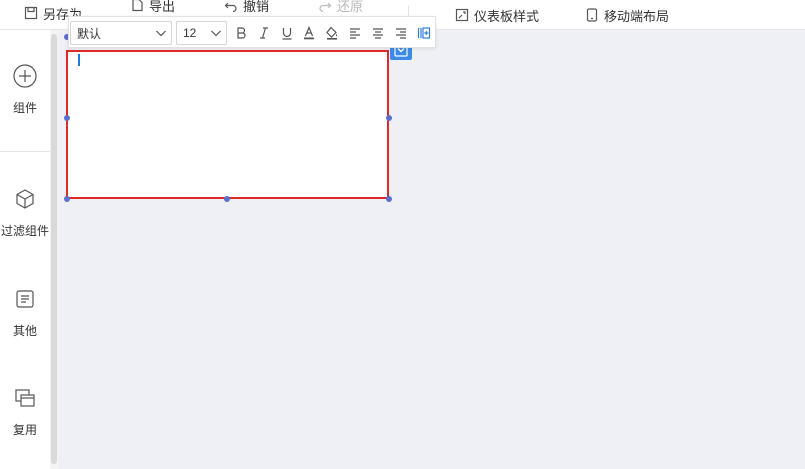 The width and height of the screenshot is (805, 469). What do you see at coordinates (637, 16) in the screenshot?
I see `mobile-layout-label: 移动端布局` at bounding box center [637, 16].